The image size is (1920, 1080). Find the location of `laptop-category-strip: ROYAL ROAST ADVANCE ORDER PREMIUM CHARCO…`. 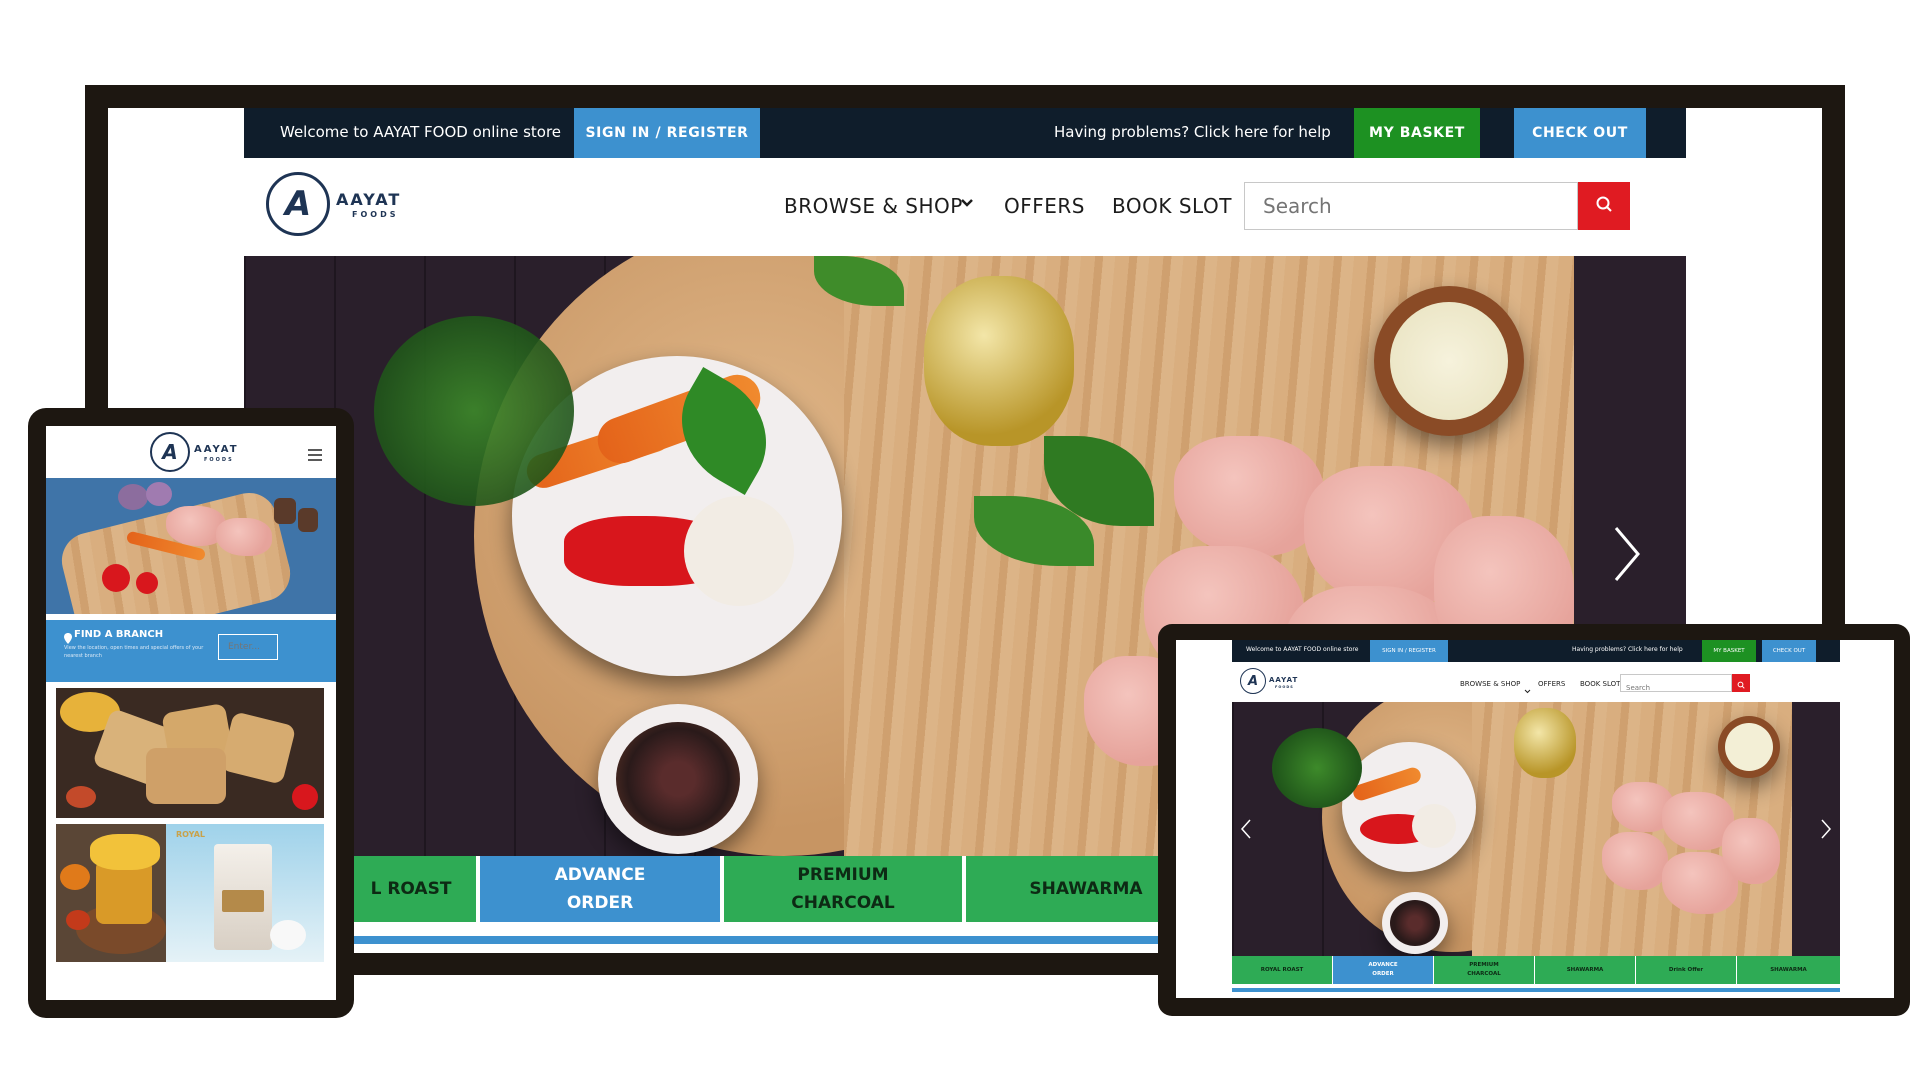

laptop-category-strip: ROYAL ROAST ADVANCE ORDER PREMIUM CHARCO… is located at coordinates (1536, 970).